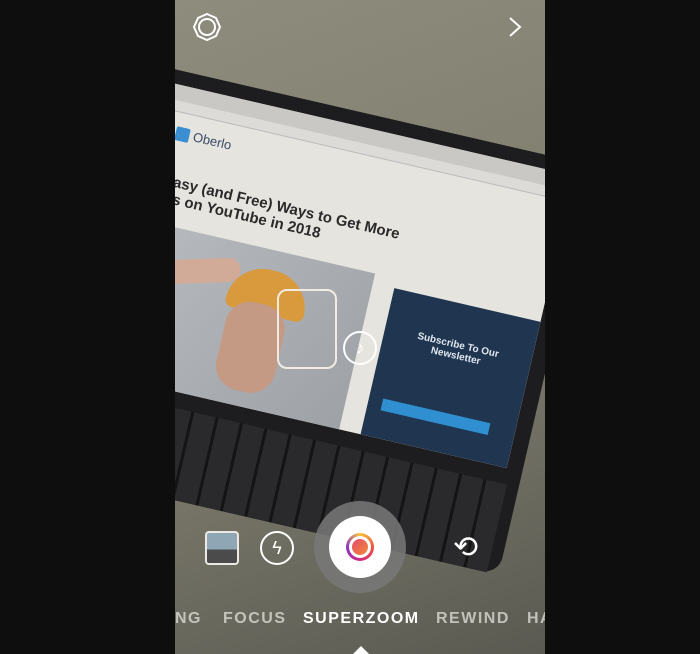 This screenshot has height=654, width=700. What do you see at coordinates (473, 619) in the screenshot?
I see `mode-rewind: REWIND` at bounding box center [473, 619].